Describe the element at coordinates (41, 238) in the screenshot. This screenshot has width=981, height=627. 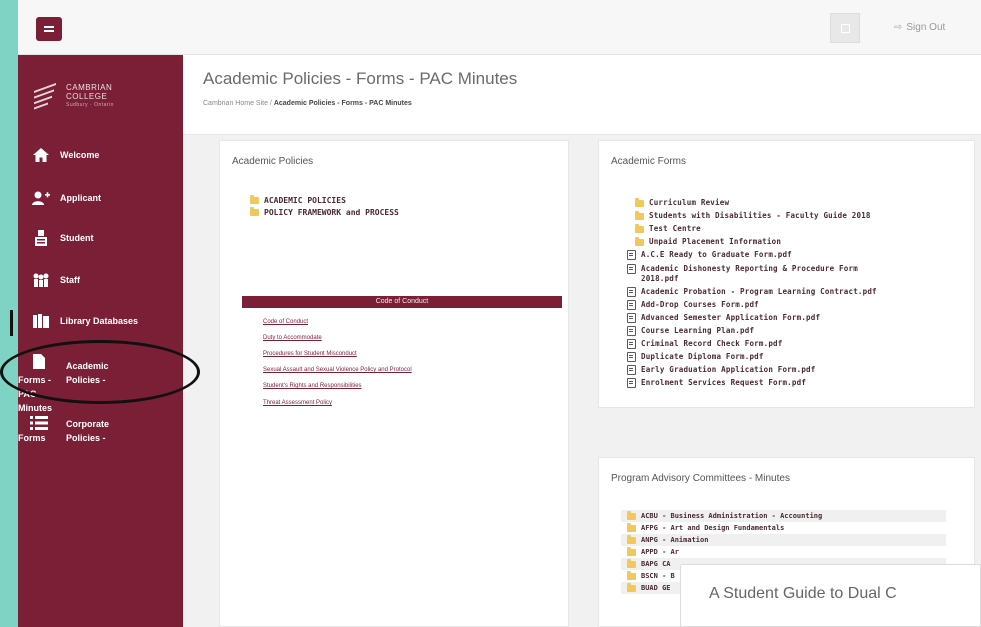
I see `student-icon` at that location.